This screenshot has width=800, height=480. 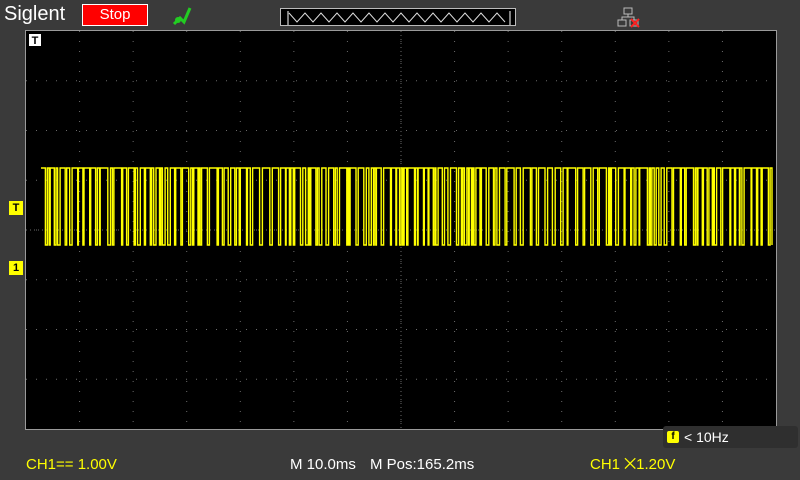 What do you see at coordinates (673, 437) in the screenshot?
I see `frequency-icon: f` at bounding box center [673, 437].